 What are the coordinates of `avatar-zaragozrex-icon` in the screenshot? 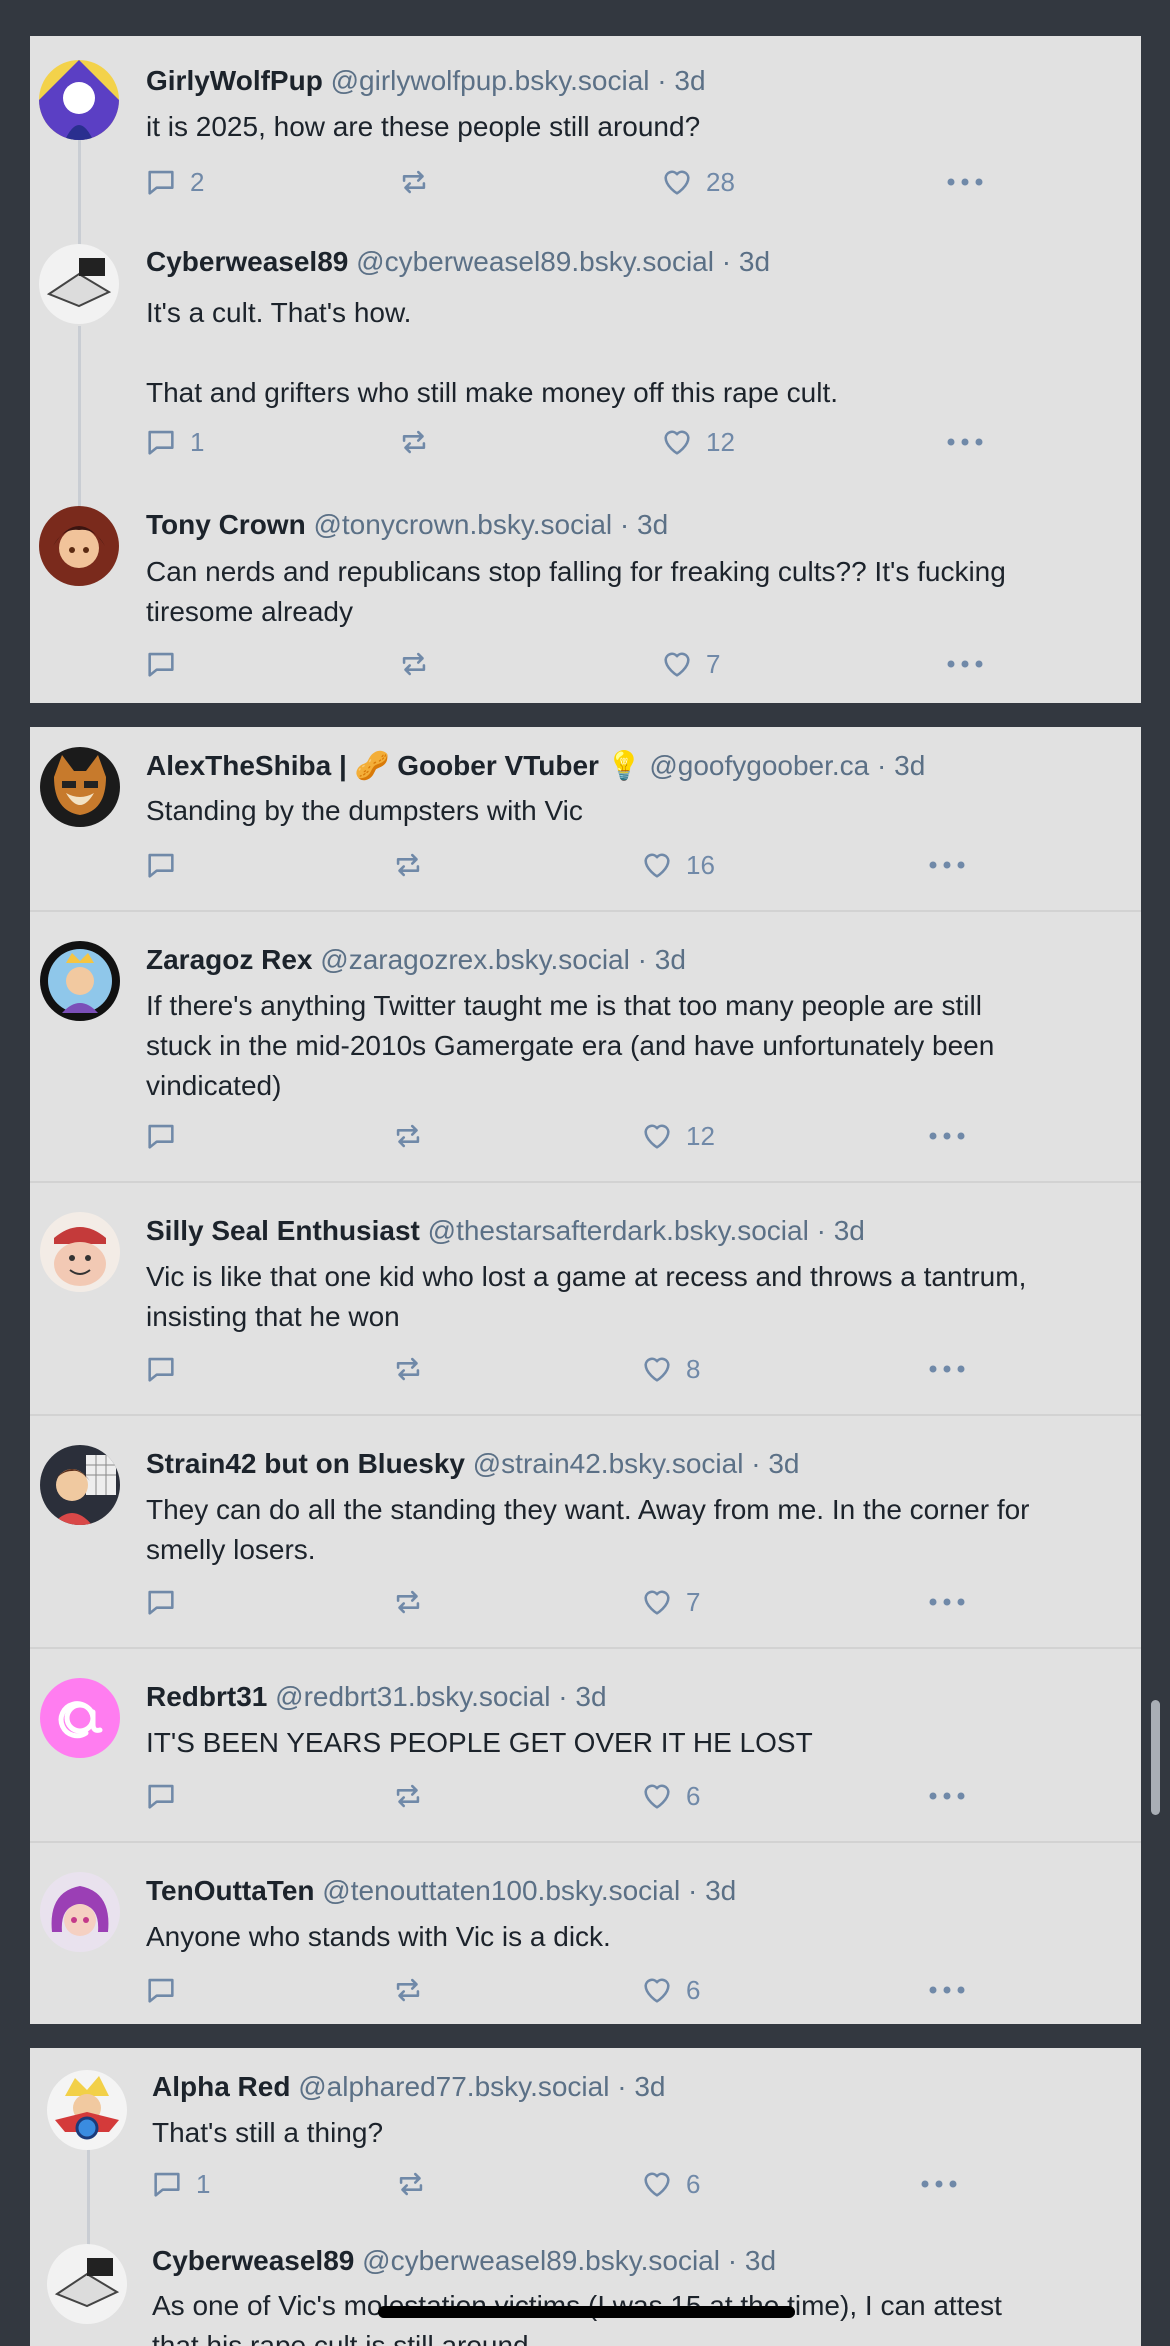 It's located at (80, 981).